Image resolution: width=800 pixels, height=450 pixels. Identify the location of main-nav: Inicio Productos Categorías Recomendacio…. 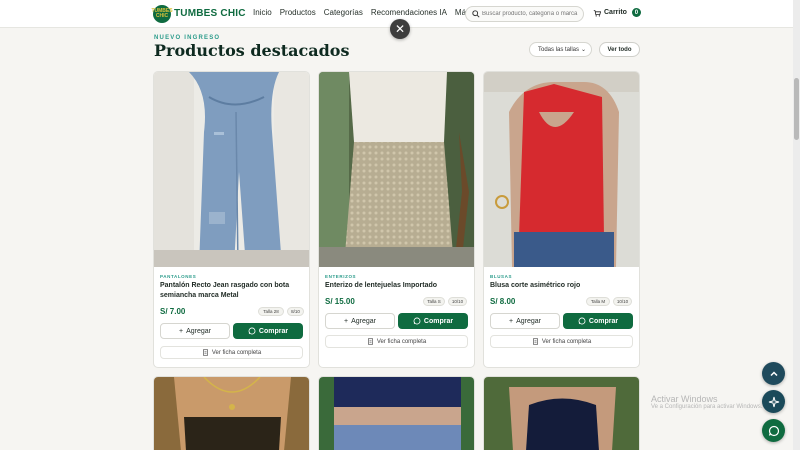
(361, 12).